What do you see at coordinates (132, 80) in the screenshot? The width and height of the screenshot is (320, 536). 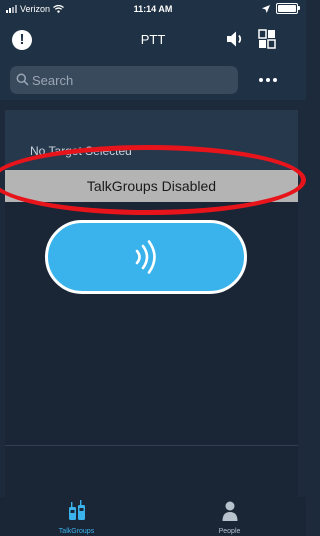 I see `search-input` at bounding box center [132, 80].